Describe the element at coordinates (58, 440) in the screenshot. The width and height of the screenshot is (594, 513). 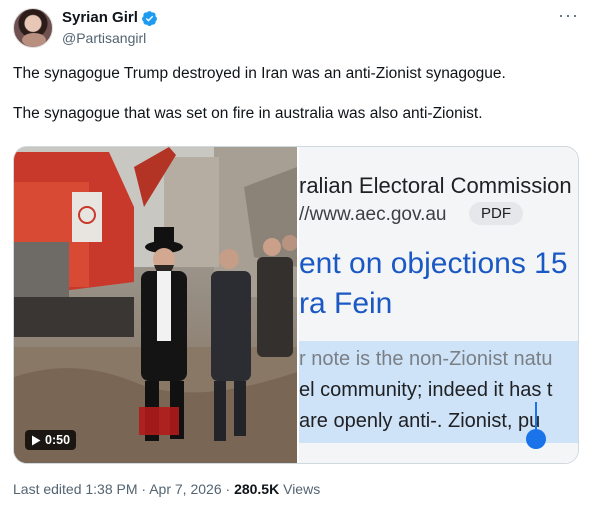
I see `video-duration: 0:50` at that location.